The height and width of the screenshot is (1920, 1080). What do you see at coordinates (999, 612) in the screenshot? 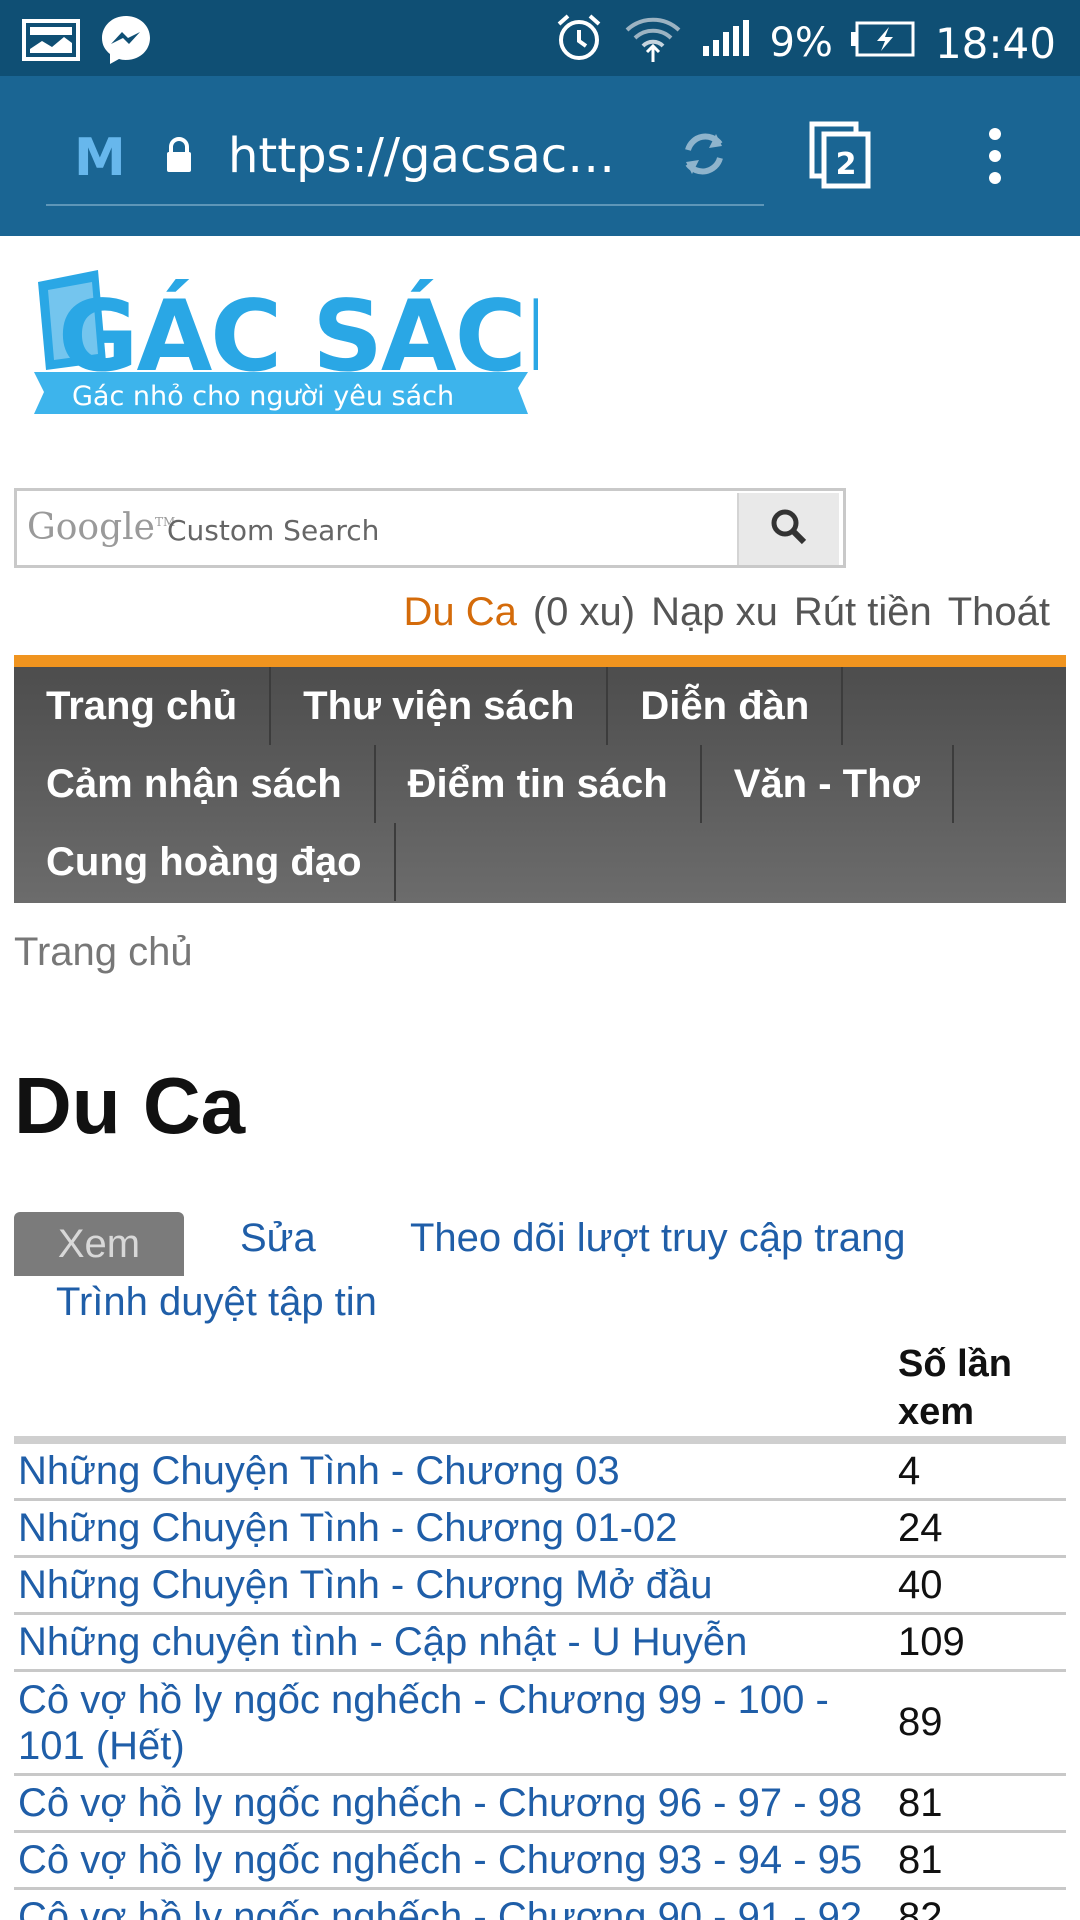
I see `logout-link: Thoát` at bounding box center [999, 612].